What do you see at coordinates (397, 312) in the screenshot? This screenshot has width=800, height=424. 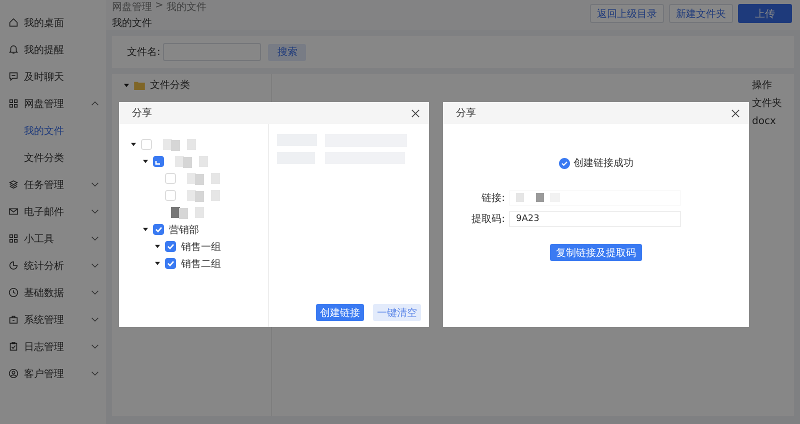 I see `dialog-button: 一键清空` at bounding box center [397, 312].